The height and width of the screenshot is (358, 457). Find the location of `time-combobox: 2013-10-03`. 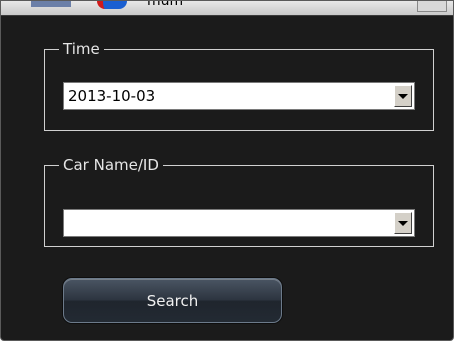

time-combobox: 2013-10-03 is located at coordinates (239, 96).